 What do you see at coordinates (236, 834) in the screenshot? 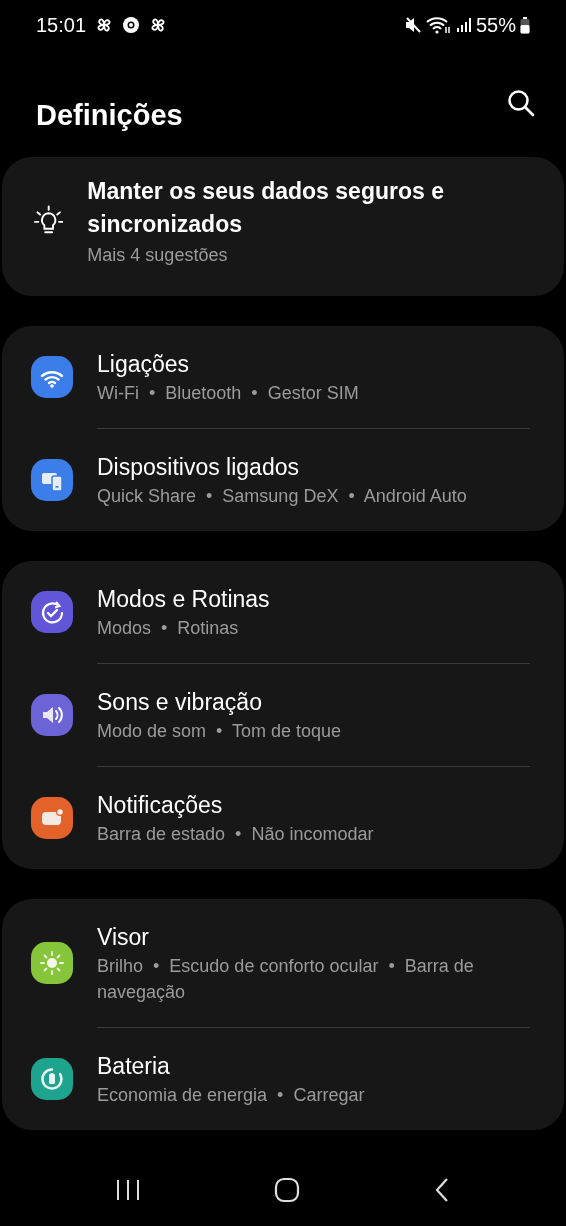
I see `item-subtitle: Barra de estado • Não incomodar` at bounding box center [236, 834].